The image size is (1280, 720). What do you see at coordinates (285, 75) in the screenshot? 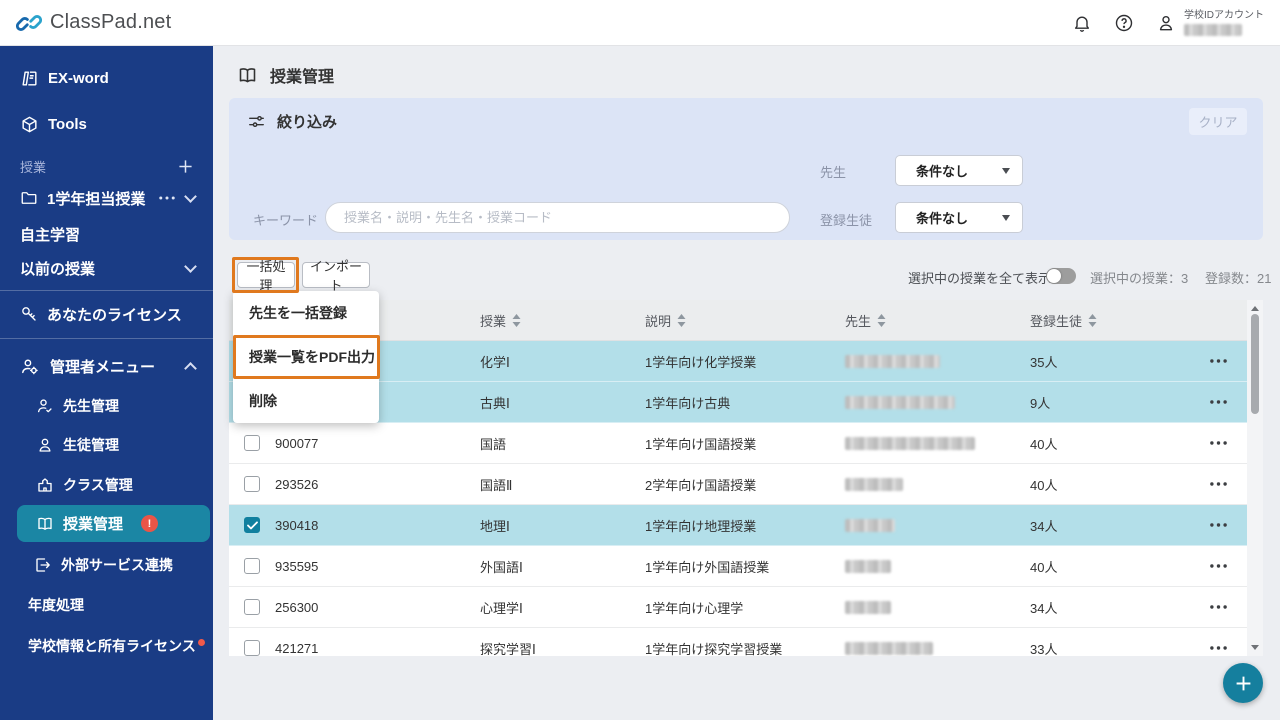
I see `page-title: 授業管理` at bounding box center [285, 75].